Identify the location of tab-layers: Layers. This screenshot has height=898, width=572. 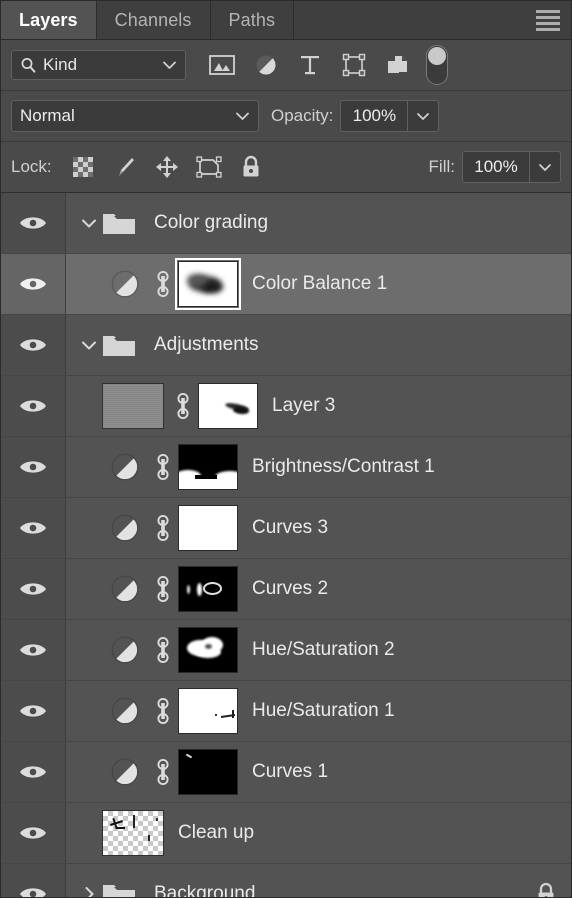
(49, 20).